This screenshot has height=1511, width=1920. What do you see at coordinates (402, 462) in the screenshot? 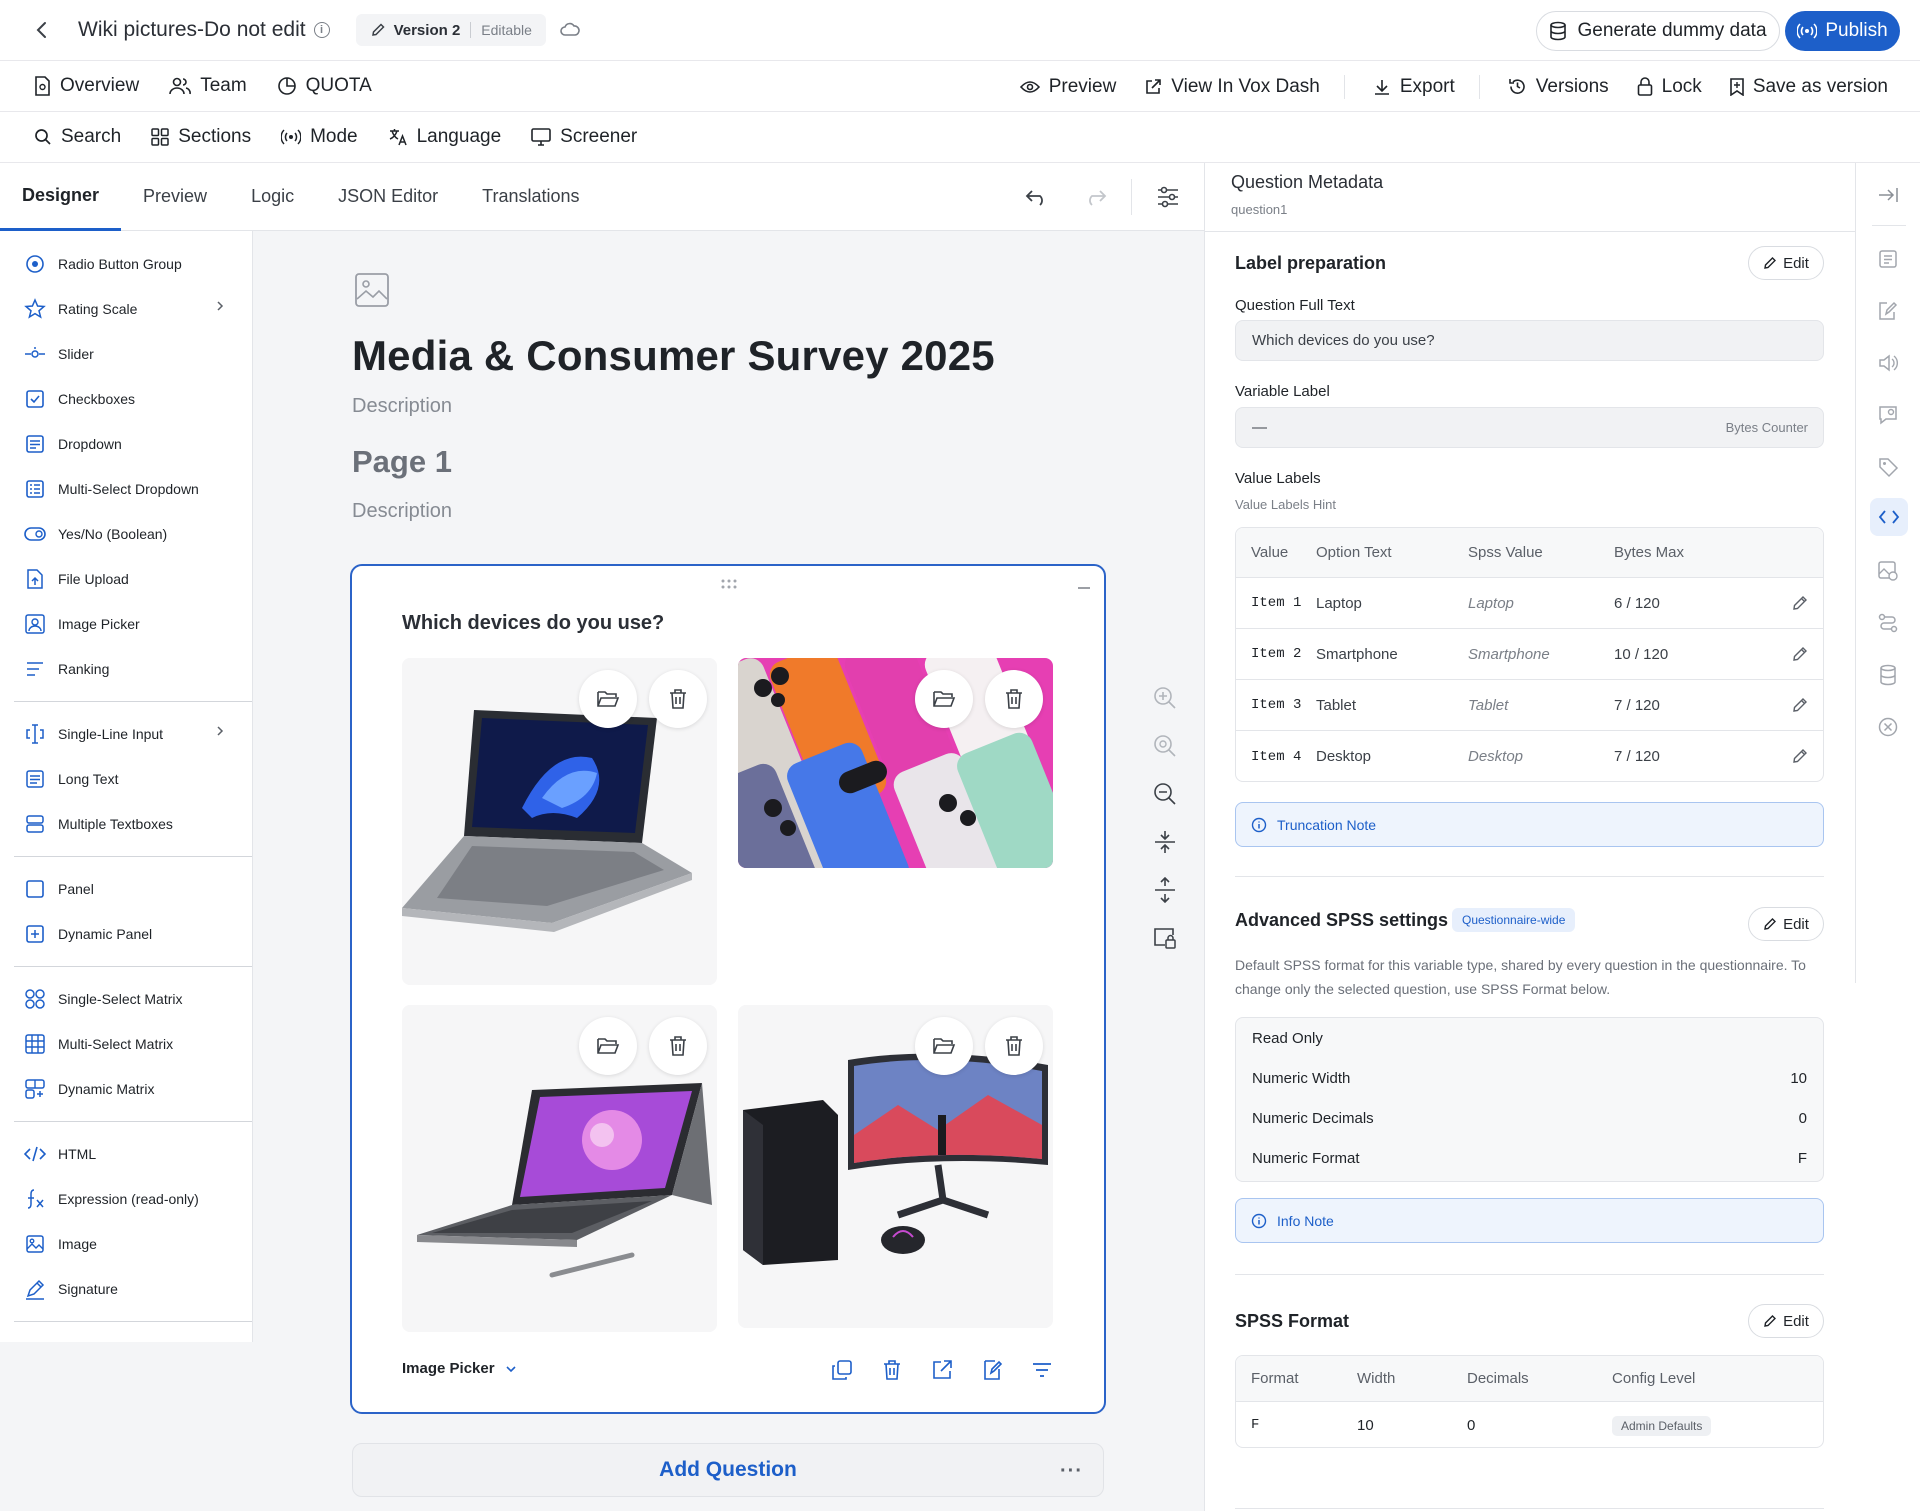
I see `page-title: Page 1` at bounding box center [402, 462].